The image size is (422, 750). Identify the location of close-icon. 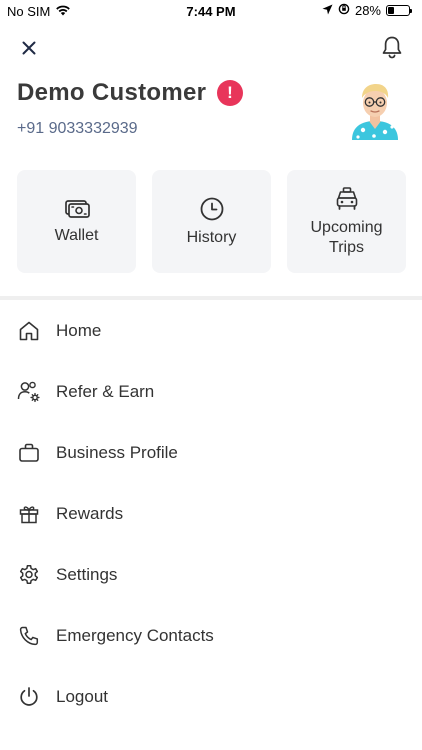
(29, 50).